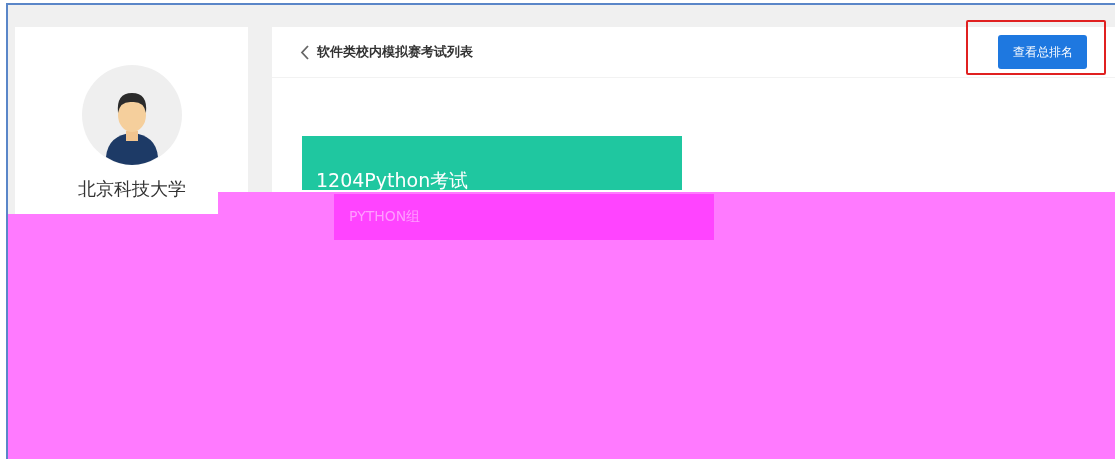  Describe the element at coordinates (304, 52) in the screenshot. I see `back-icon` at that location.